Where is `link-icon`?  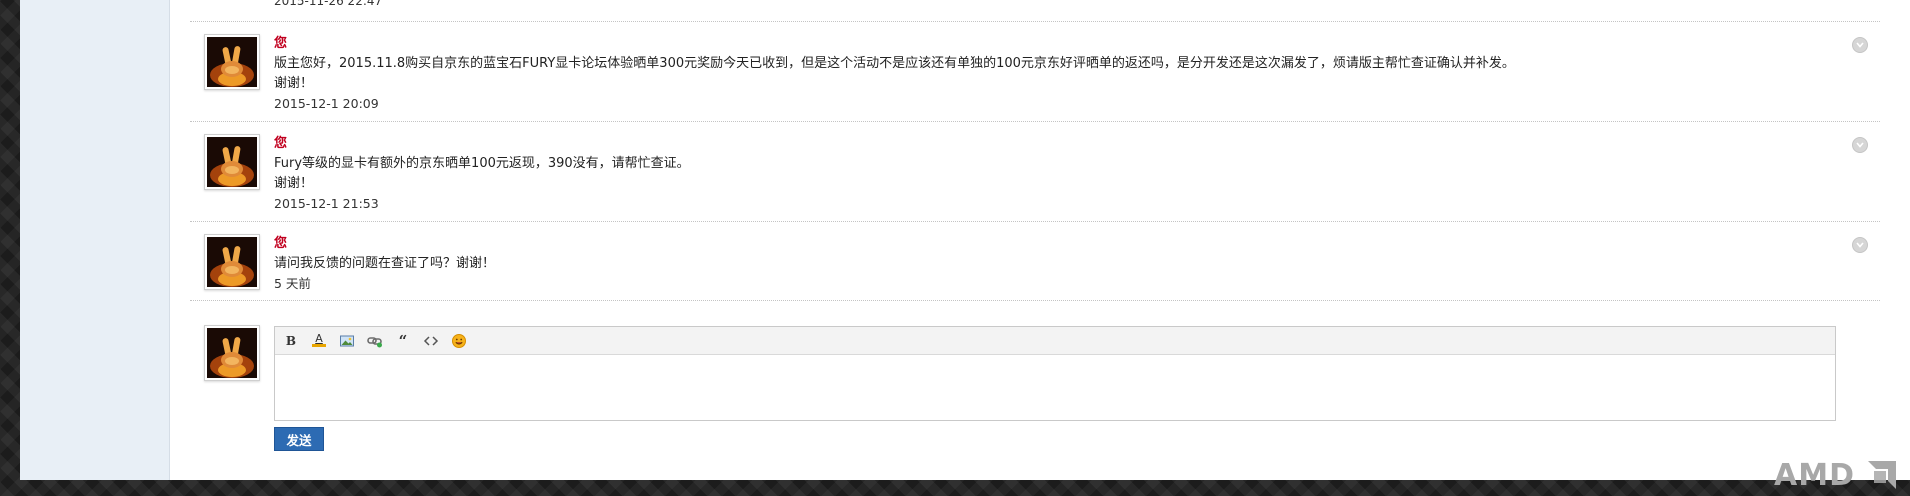
link-icon is located at coordinates (374, 341).